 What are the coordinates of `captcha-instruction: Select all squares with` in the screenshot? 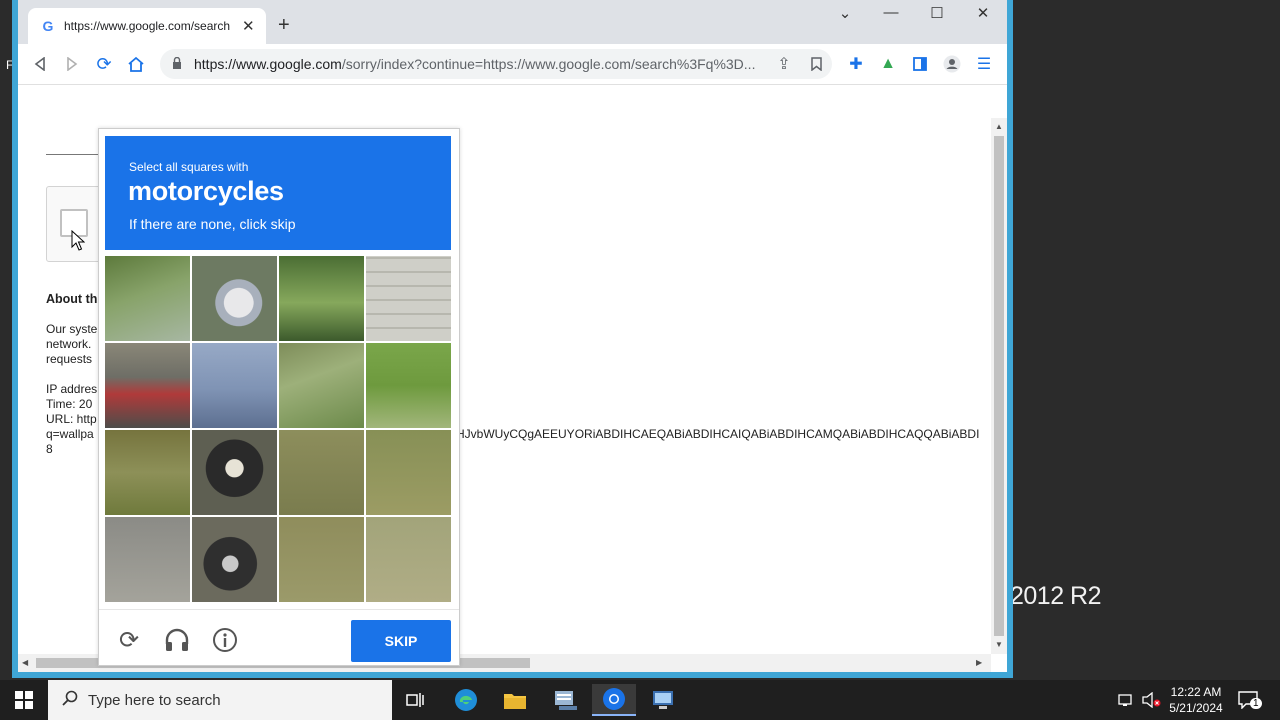 It's located at (189, 167).